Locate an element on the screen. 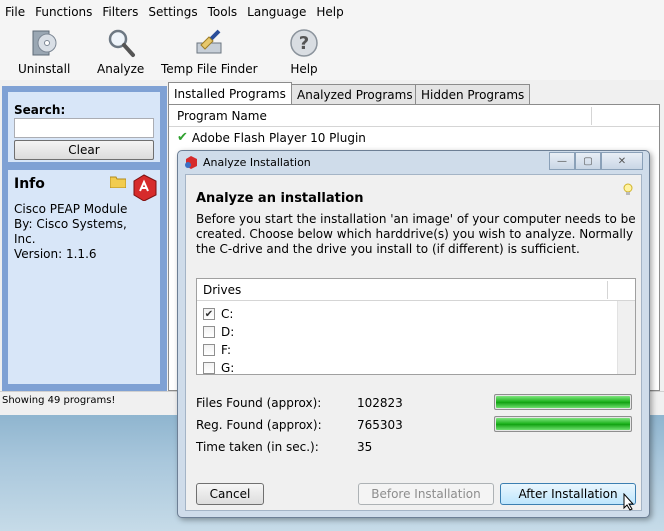 The image size is (664, 531). uninstall-icon is located at coordinates (44, 43).